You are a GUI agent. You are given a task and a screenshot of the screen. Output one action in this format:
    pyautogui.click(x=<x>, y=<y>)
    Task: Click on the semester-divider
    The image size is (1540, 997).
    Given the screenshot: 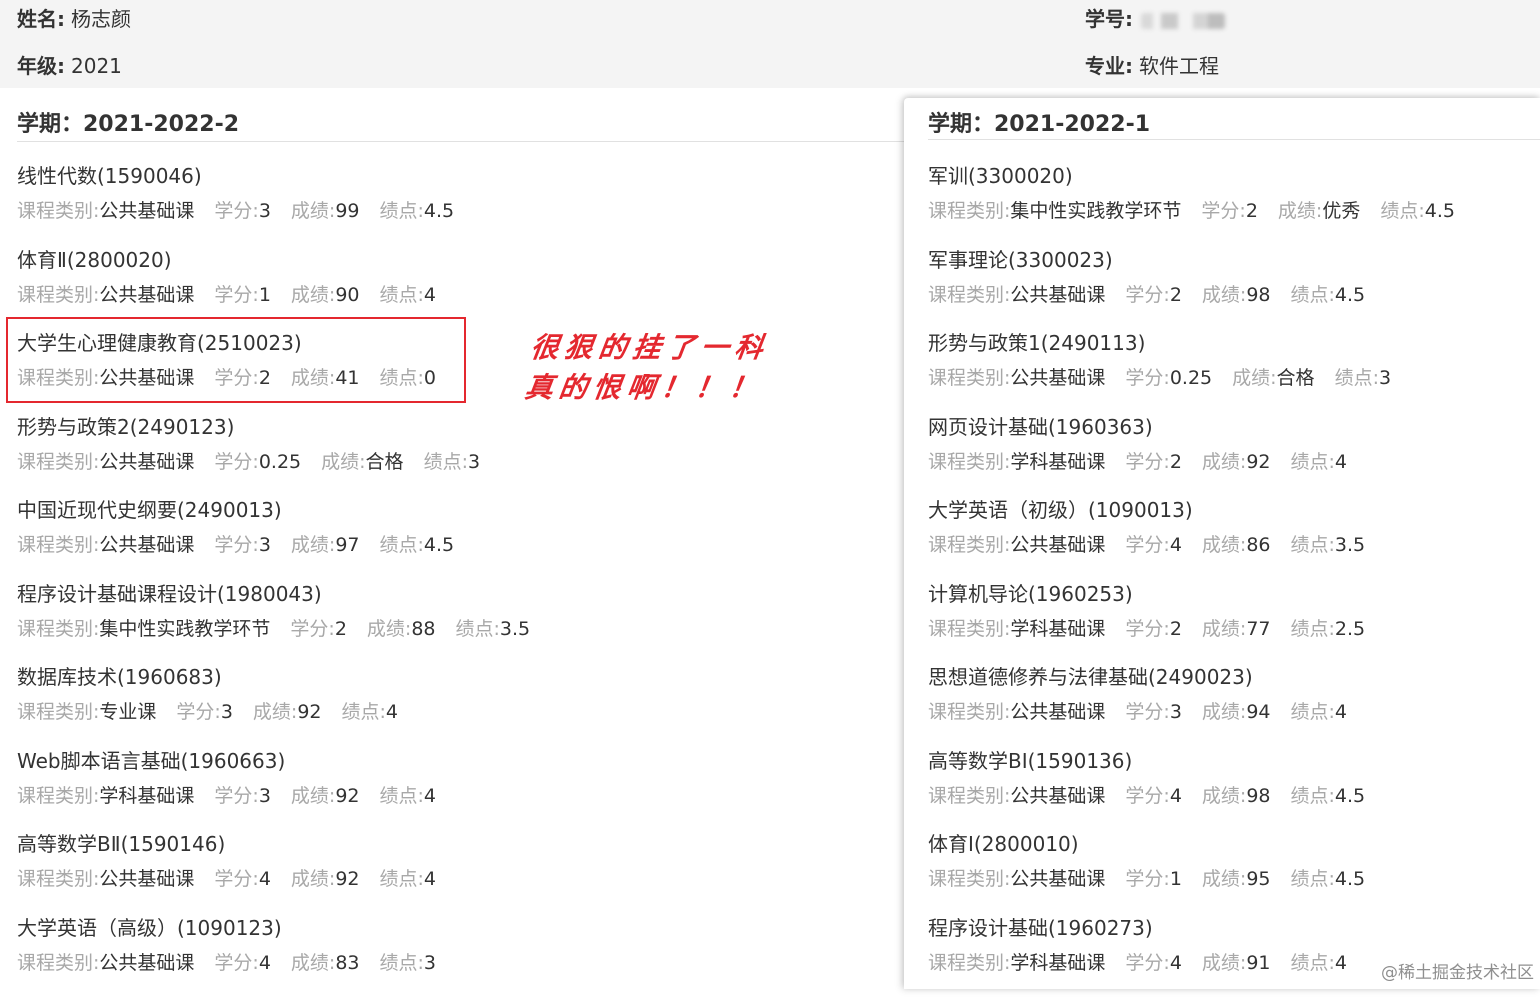 What is the action you would take?
    pyautogui.click(x=460, y=141)
    